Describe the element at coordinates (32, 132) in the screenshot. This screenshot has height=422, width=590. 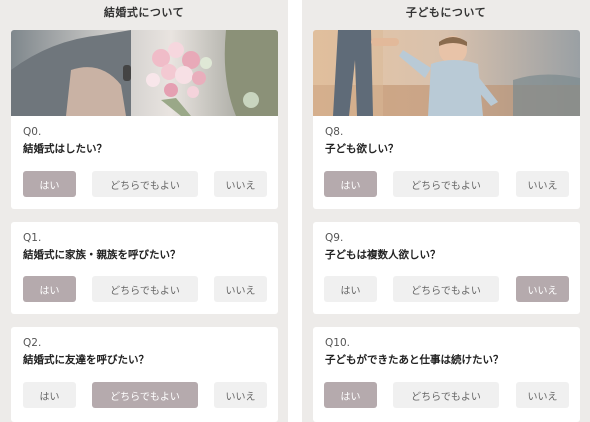
I see `question-number: Q0.` at that location.